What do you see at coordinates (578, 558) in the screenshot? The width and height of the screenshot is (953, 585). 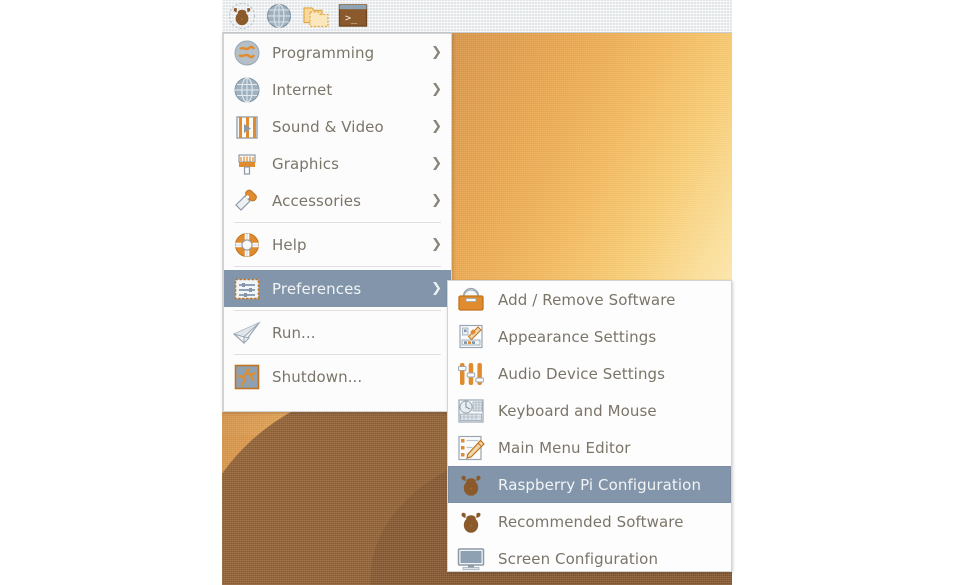 I see `submenu-item-label: Screen Configuration` at bounding box center [578, 558].